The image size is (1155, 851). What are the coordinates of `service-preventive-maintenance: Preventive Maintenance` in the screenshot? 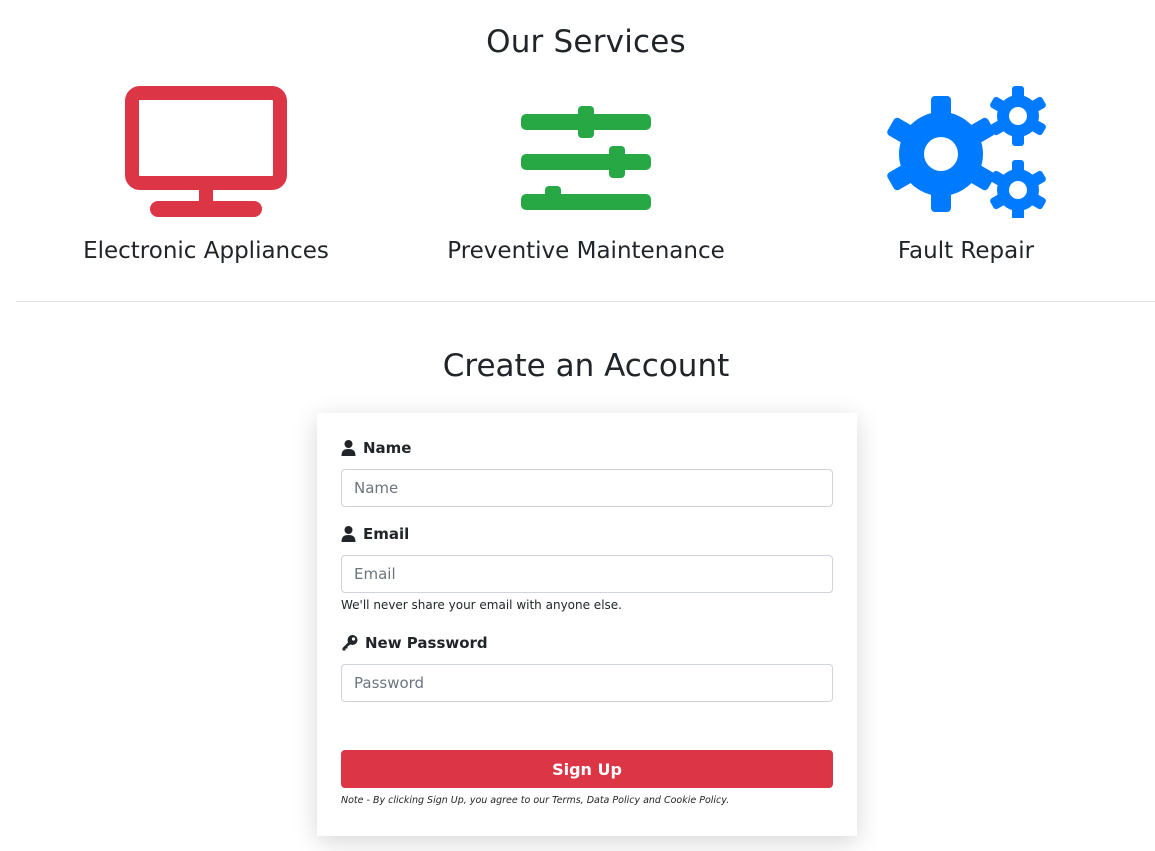 It's located at (586, 175).